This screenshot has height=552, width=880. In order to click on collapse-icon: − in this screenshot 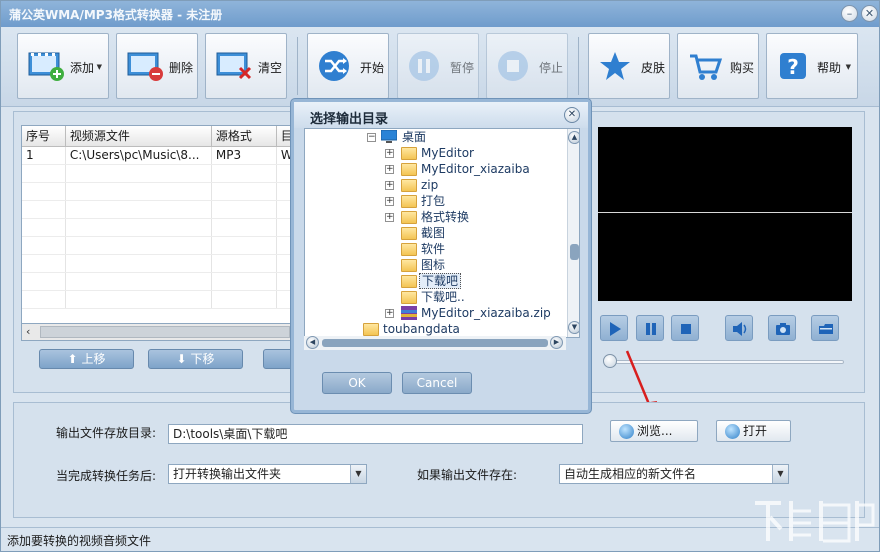, I will do `click(371, 137)`.